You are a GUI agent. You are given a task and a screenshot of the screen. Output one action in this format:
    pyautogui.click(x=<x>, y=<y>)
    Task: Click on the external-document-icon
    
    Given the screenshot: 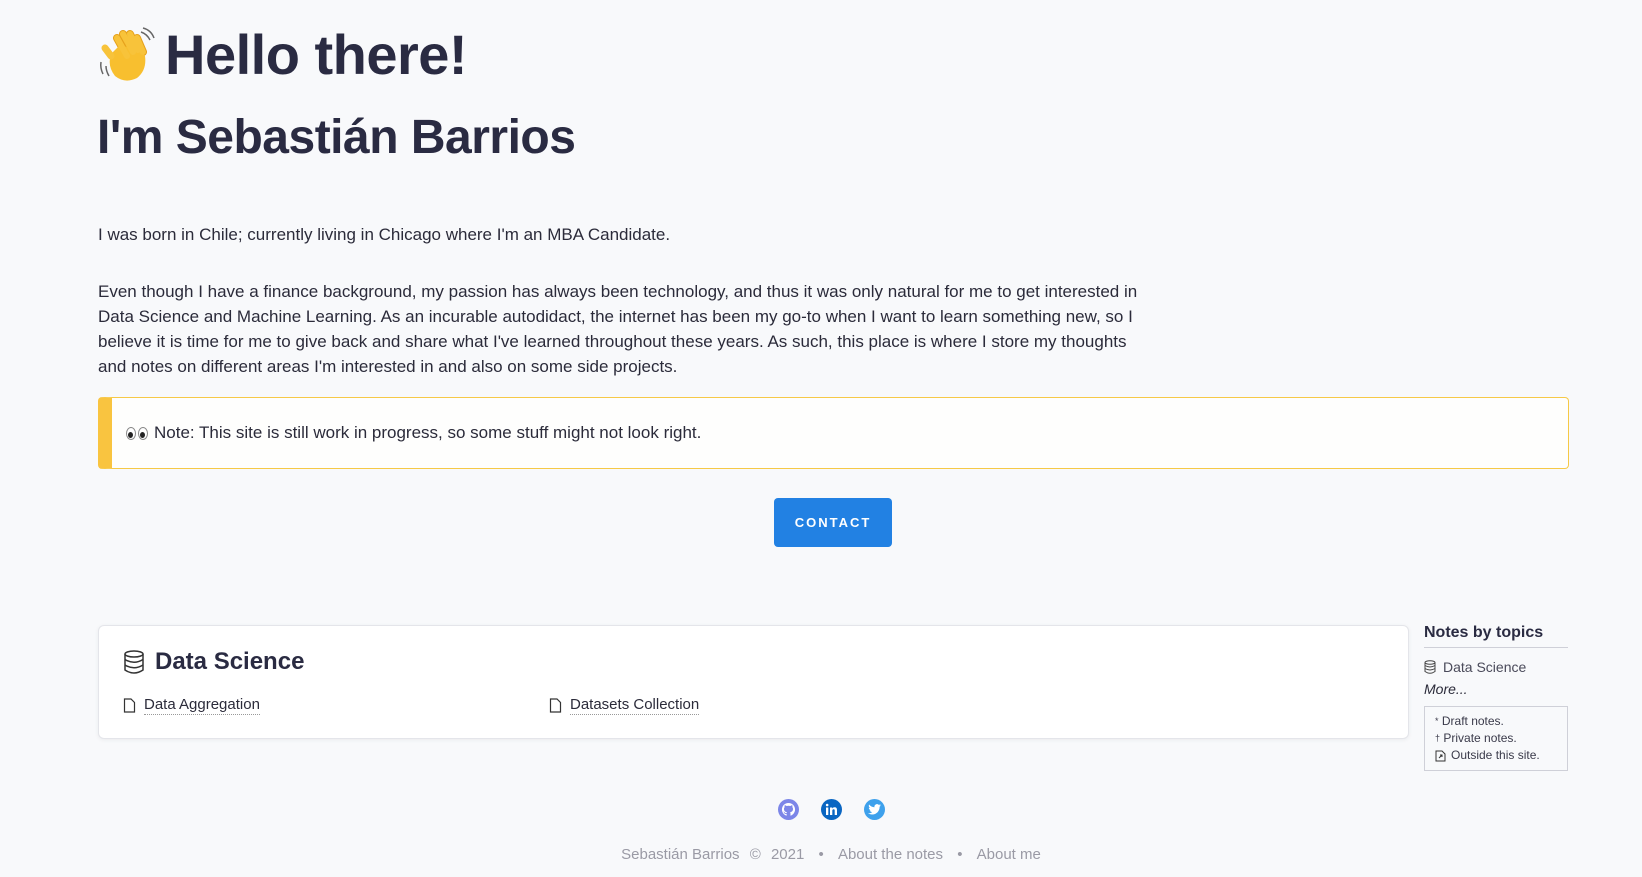 What is the action you would take?
    pyautogui.click(x=1440, y=755)
    